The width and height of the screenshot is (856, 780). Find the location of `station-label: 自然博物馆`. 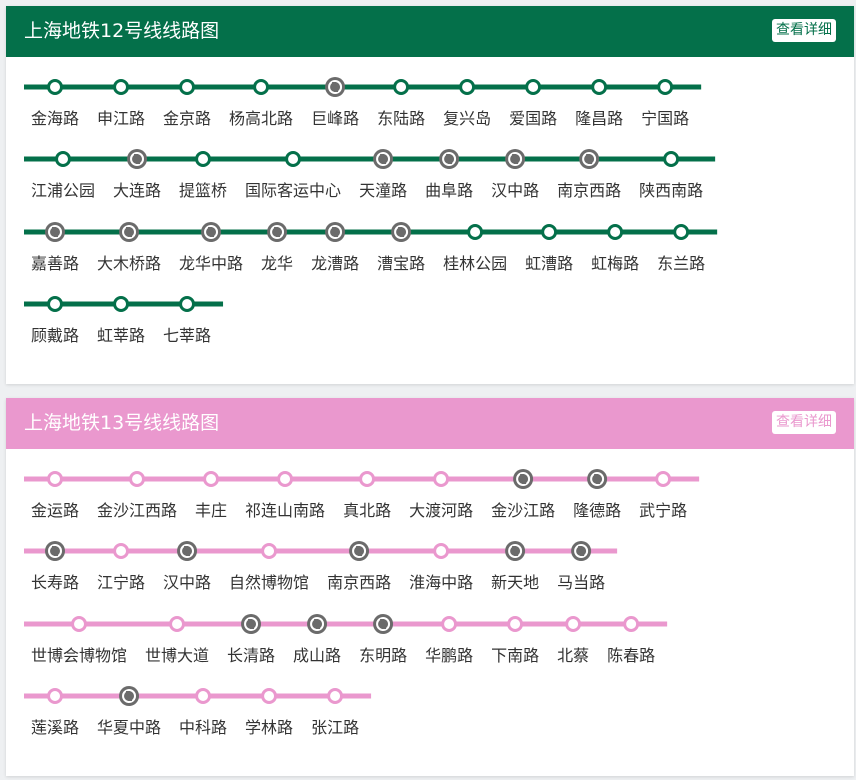

station-label: 自然博物馆 is located at coordinates (269, 582).